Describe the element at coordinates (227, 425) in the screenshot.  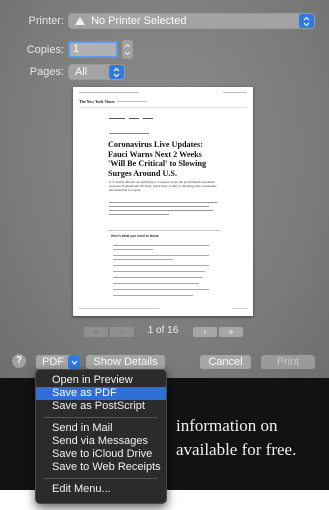
I see `background-text-line-1: information on` at that location.